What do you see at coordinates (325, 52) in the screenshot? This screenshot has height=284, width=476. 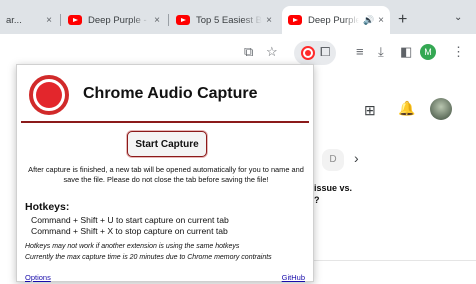 I see `extensions-puzzle-icon: ⧠` at bounding box center [325, 52].